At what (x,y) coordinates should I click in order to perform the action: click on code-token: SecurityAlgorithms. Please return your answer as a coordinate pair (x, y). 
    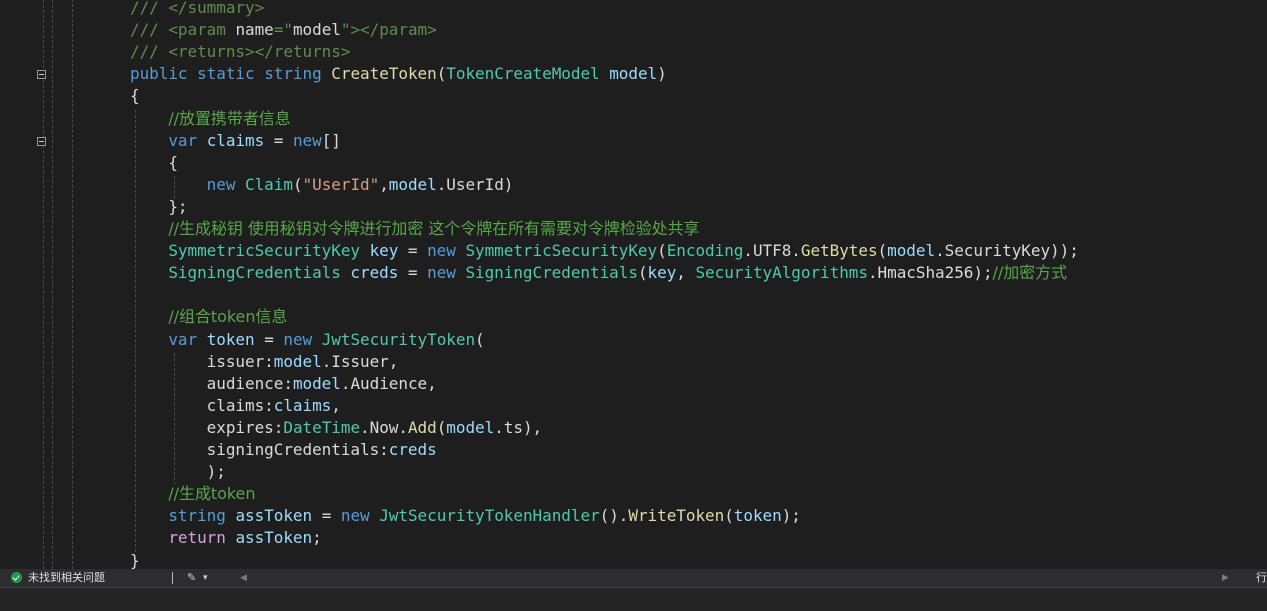
    Looking at the image, I should click on (781, 273).